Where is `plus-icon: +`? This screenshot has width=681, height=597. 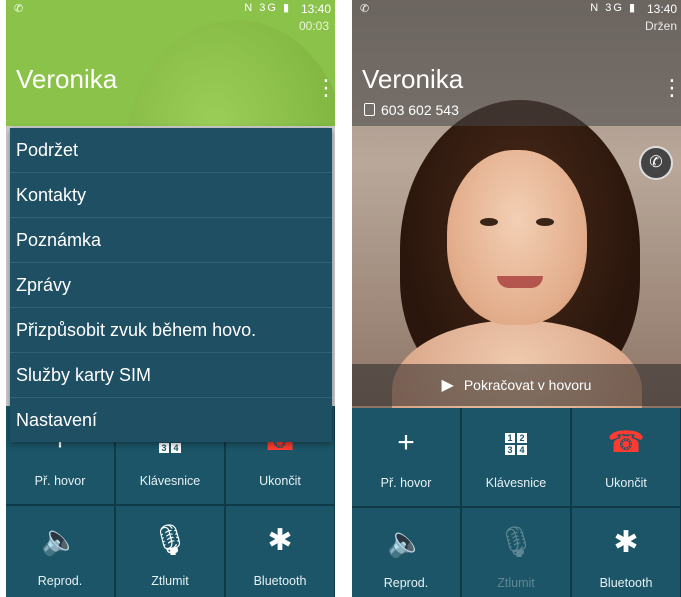 plus-icon: + is located at coordinates (406, 442).